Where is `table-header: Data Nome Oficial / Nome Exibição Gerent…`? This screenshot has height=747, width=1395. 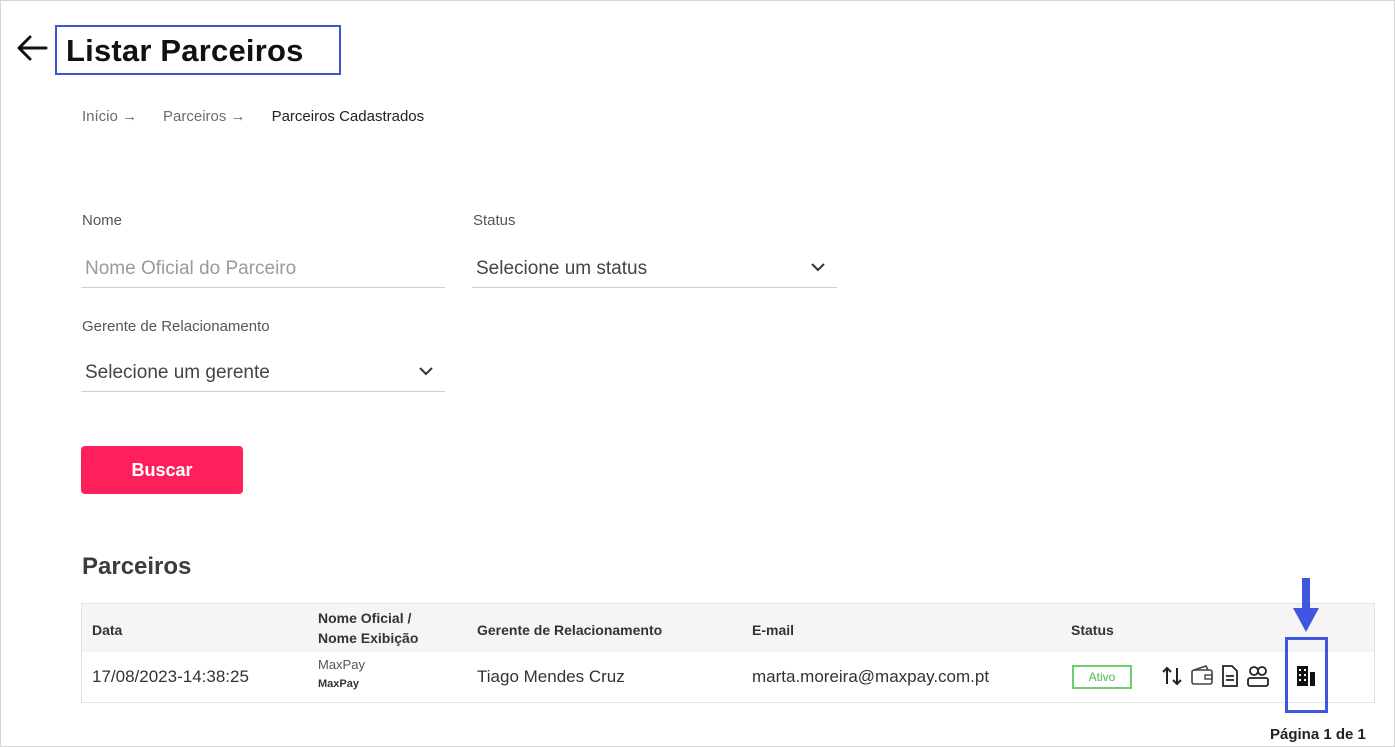 table-header: Data Nome Oficial / Nome Exibição Gerent… is located at coordinates (728, 628).